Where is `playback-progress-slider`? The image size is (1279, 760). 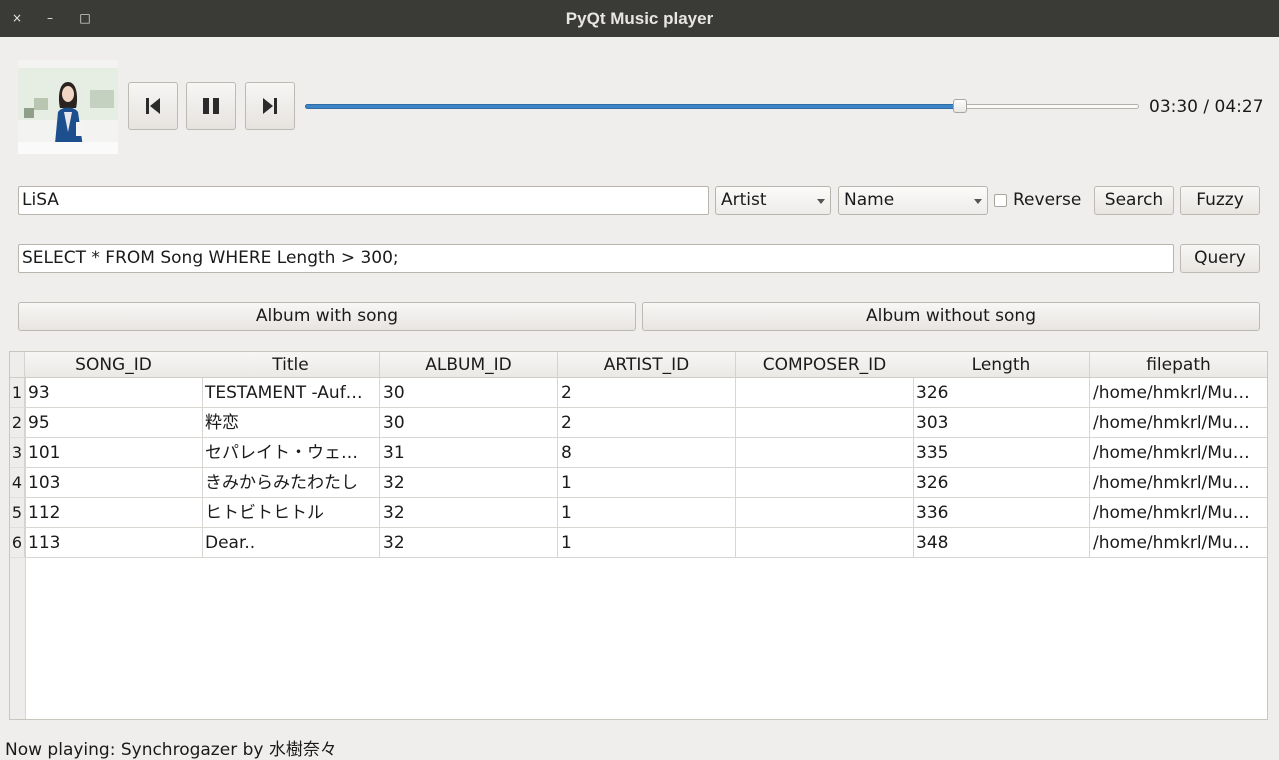 playback-progress-slider is located at coordinates (722, 106).